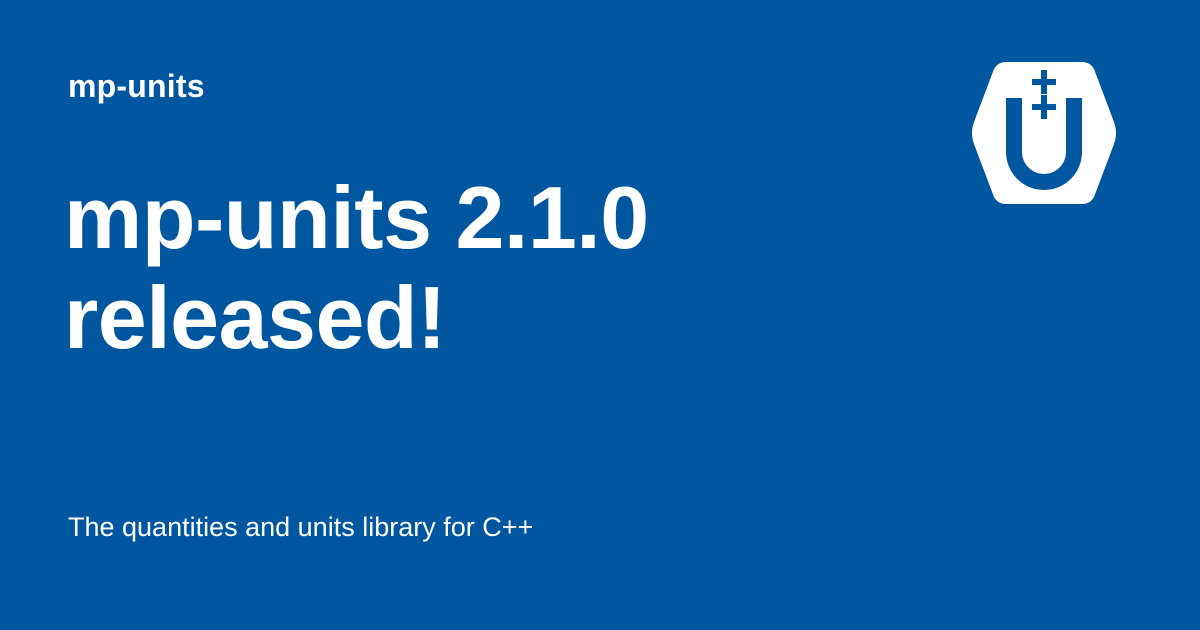  Describe the element at coordinates (1044, 133) in the screenshot. I see `mp-units-logo-icon` at that location.